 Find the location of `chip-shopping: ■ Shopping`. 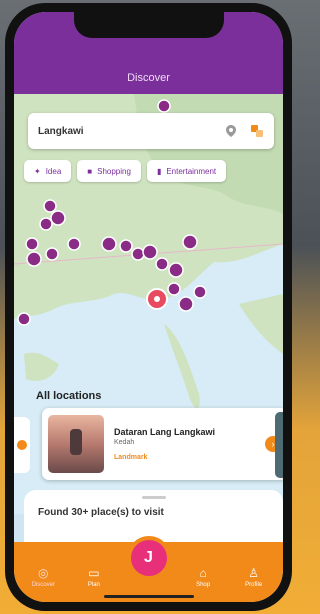

chip-shopping: ■ Shopping is located at coordinates (109, 171).